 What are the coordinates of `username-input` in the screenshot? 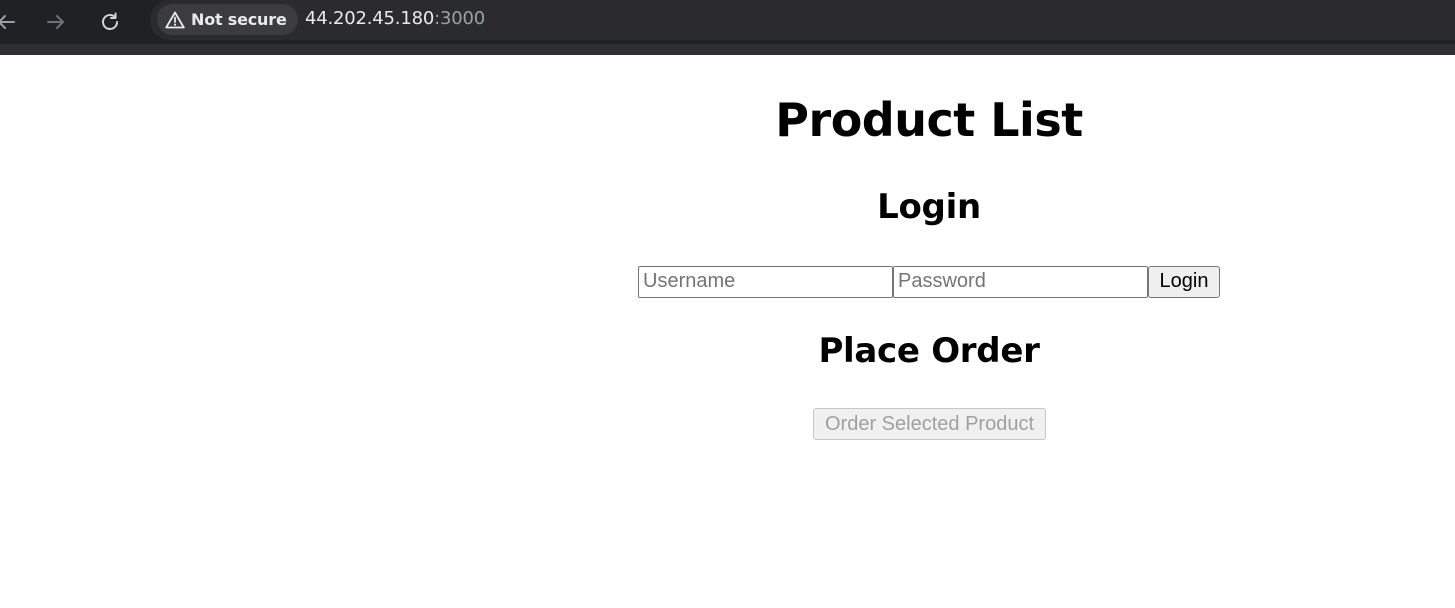 It's located at (765, 281).